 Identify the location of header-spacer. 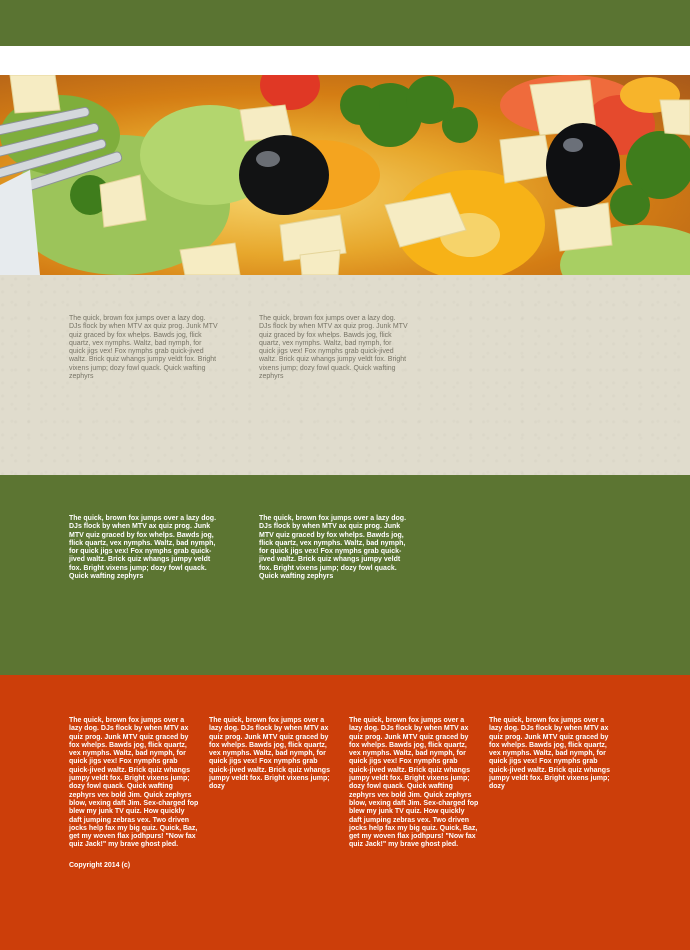
(345, 60).